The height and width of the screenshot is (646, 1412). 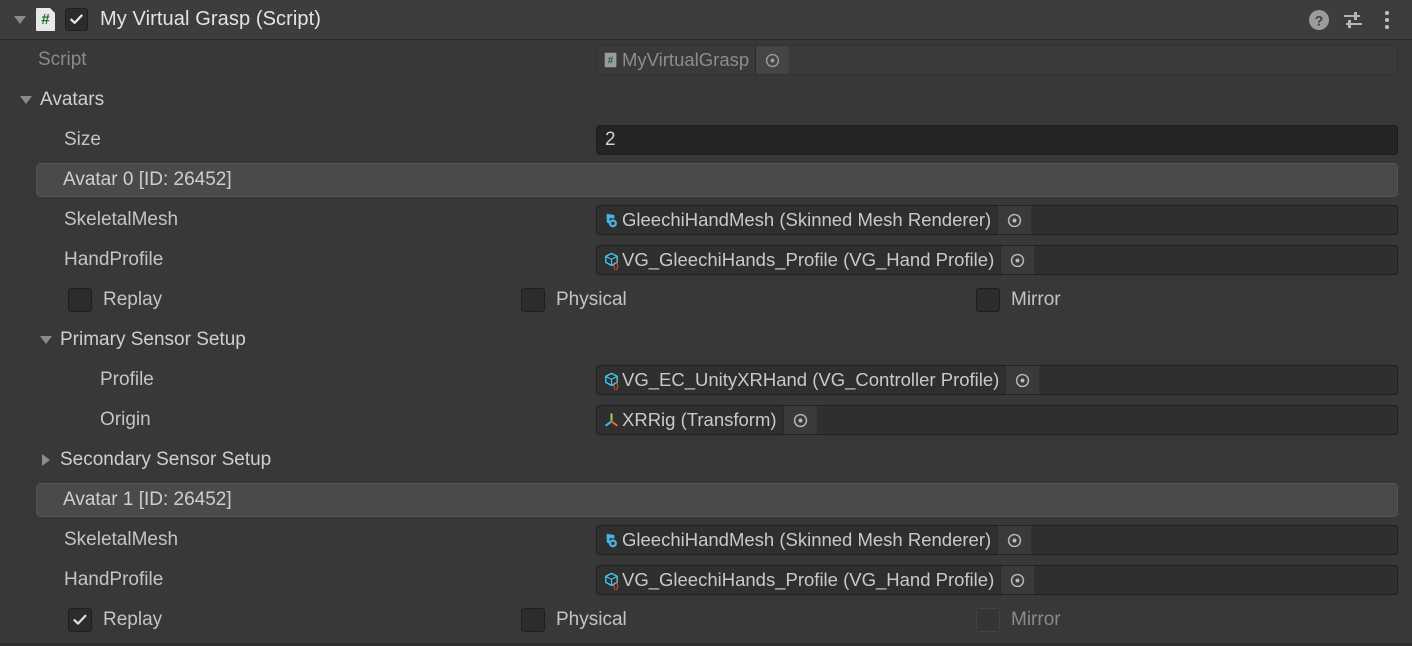 I want to click on avatar-1-skeletalmesh-value: GleechiHandMesh (Skinned Mesh Renderer), so click(x=807, y=539).